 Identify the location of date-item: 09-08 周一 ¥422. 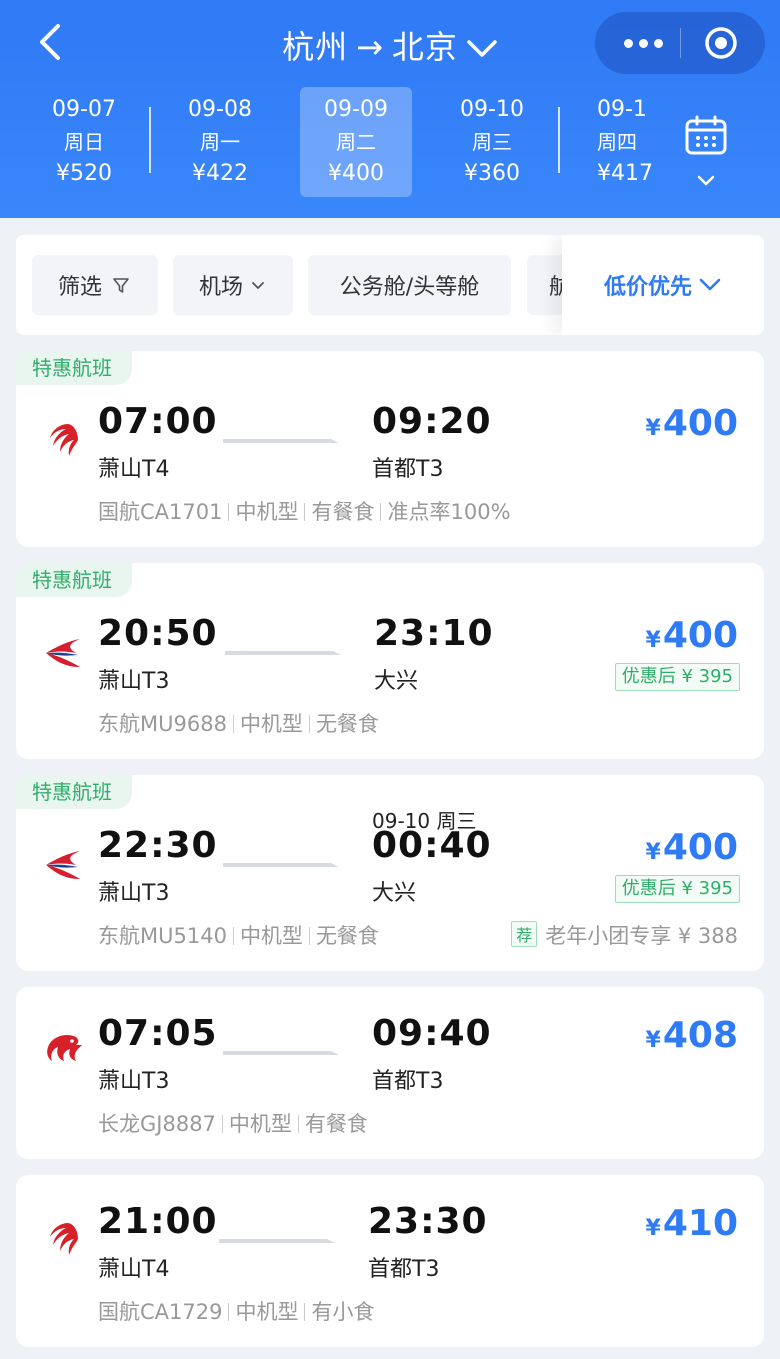
(220, 142).